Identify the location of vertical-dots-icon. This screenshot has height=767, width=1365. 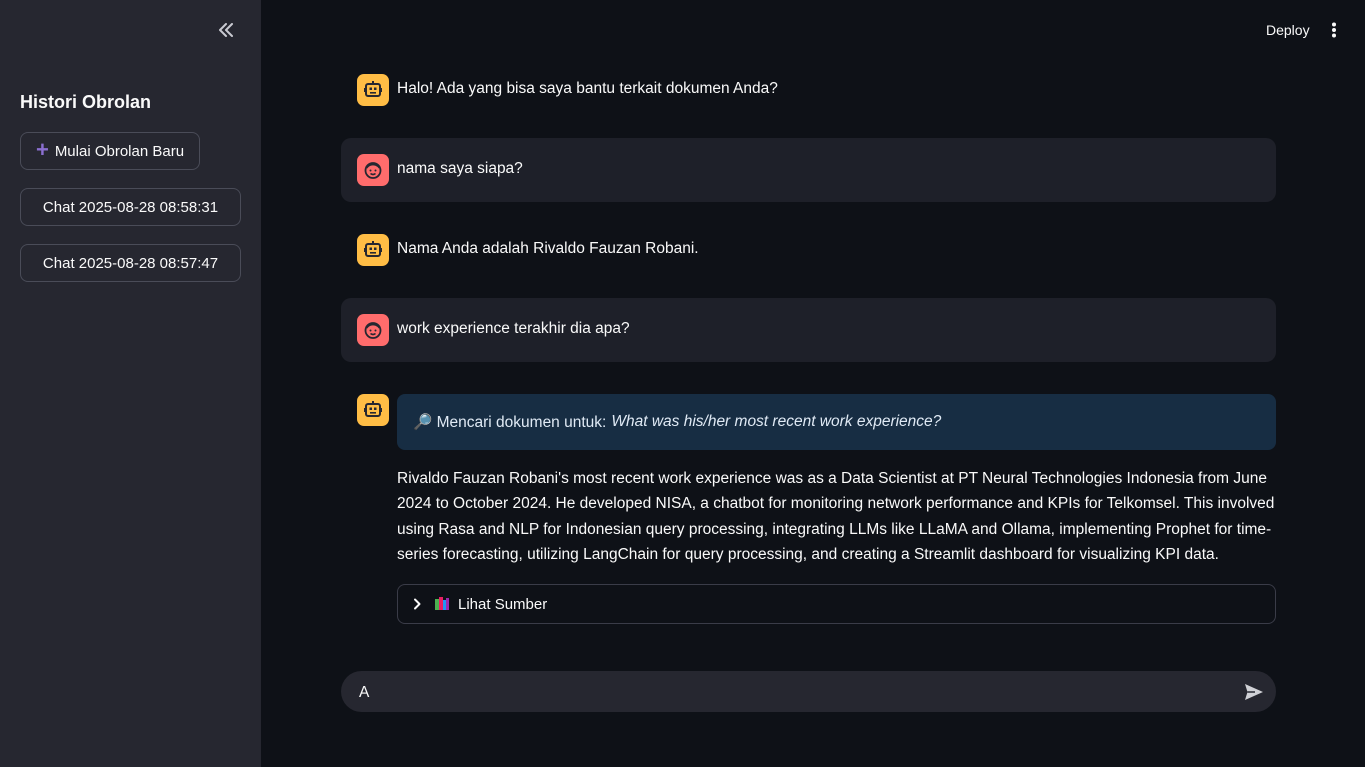
(1334, 30).